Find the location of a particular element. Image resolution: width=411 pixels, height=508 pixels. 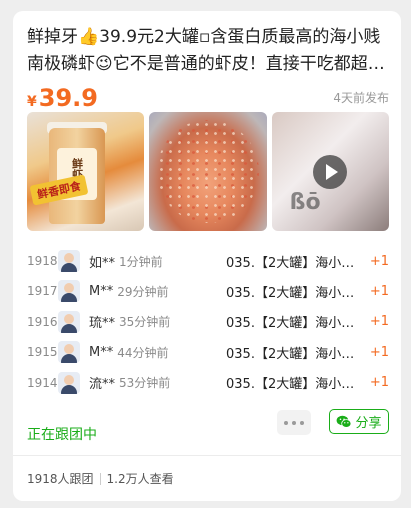

divider is located at coordinates (207, 455).